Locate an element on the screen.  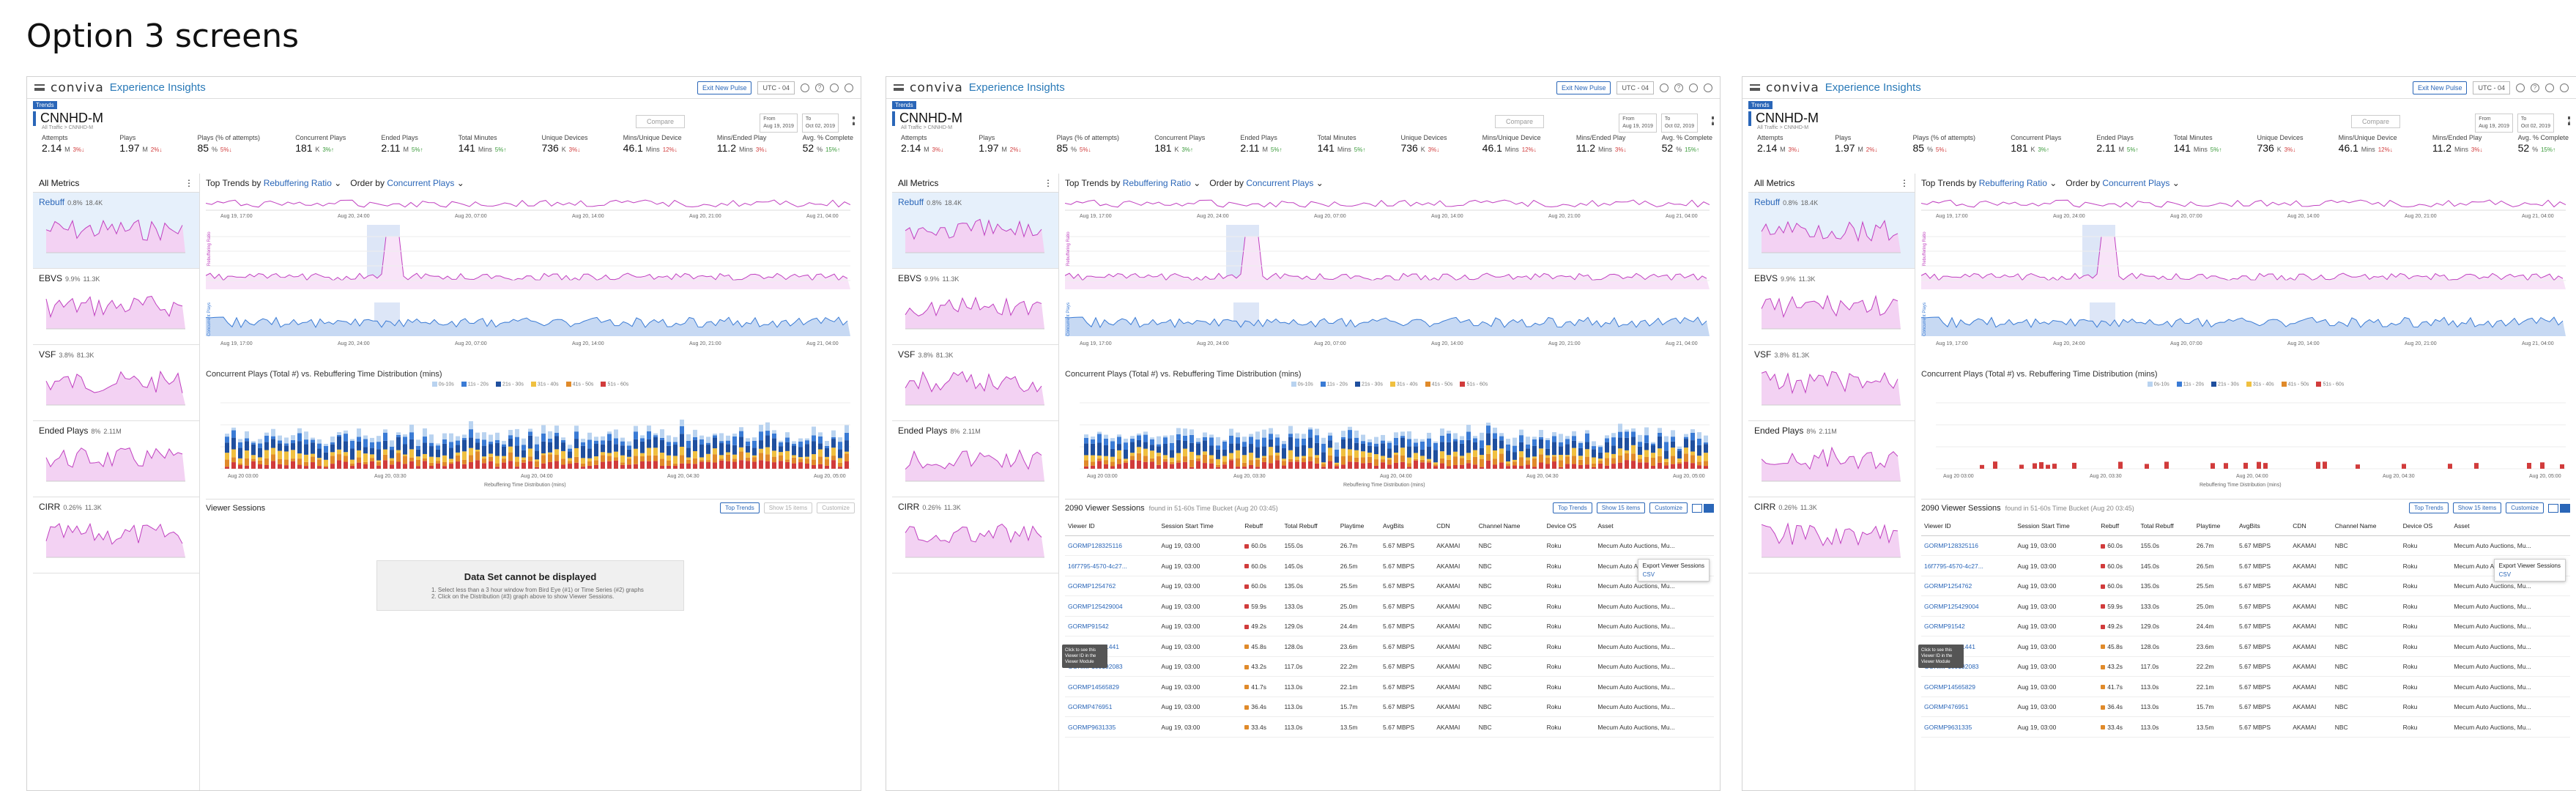
viewer-id-link: GORMP14565829 is located at coordinates (1112, 686).